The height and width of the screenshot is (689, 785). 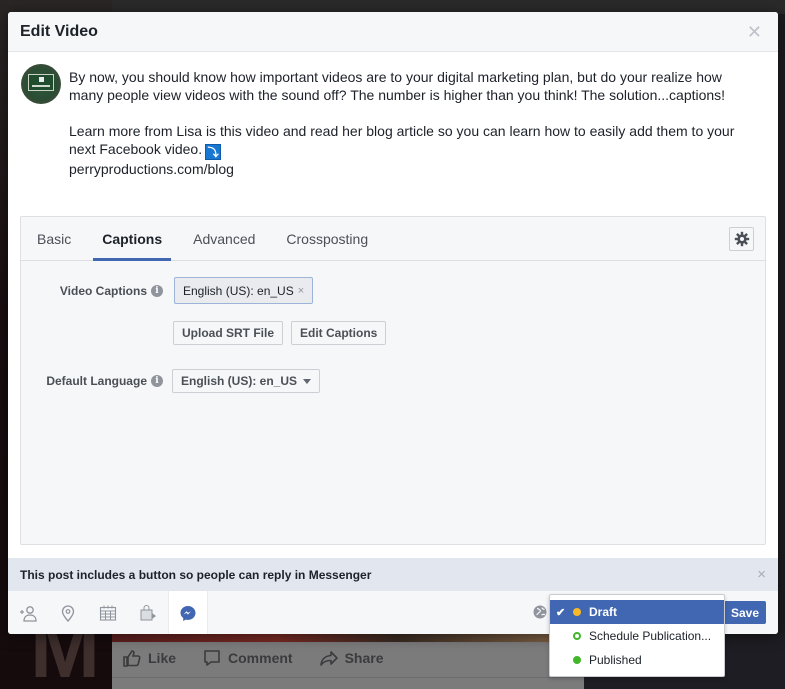 I want to click on share-label: Share, so click(x=364, y=658).